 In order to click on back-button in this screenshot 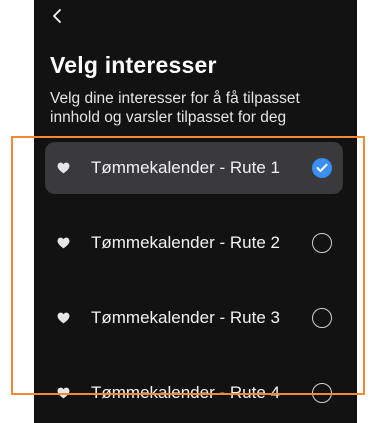, I will do `click(61, 19)`.